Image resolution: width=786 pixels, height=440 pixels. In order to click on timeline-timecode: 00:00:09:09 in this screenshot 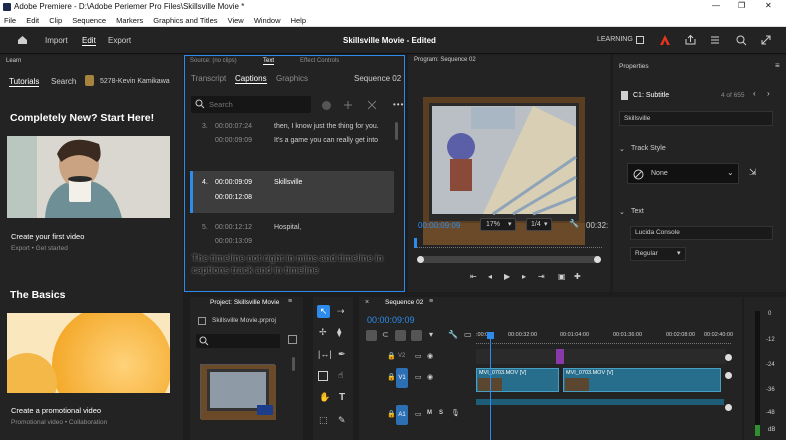, I will do `click(391, 320)`.